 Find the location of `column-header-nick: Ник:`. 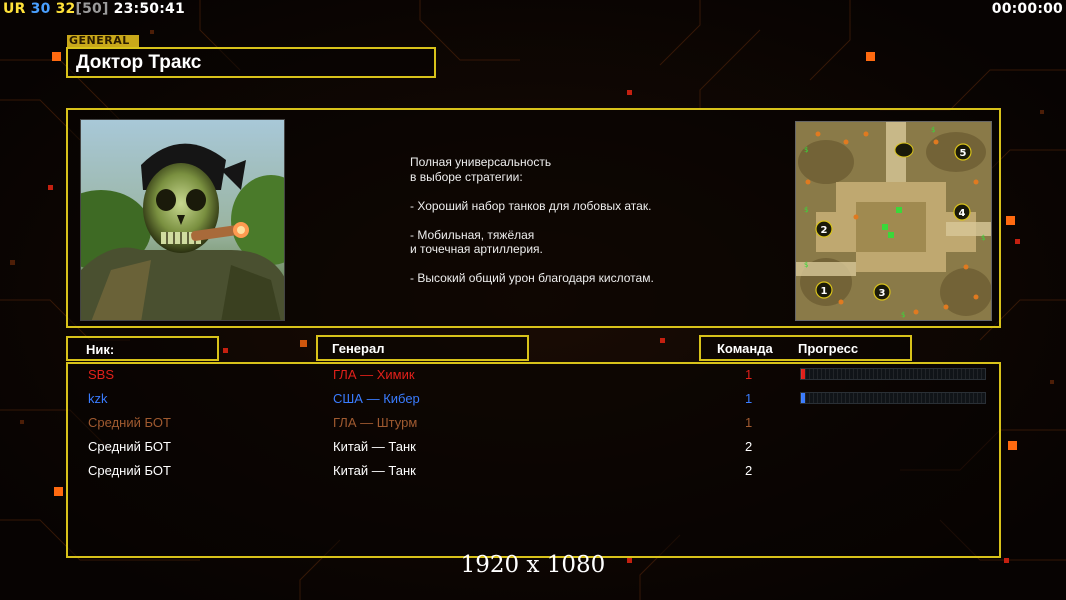

column-header-nick: Ник: is located at coordinates (142, 348).